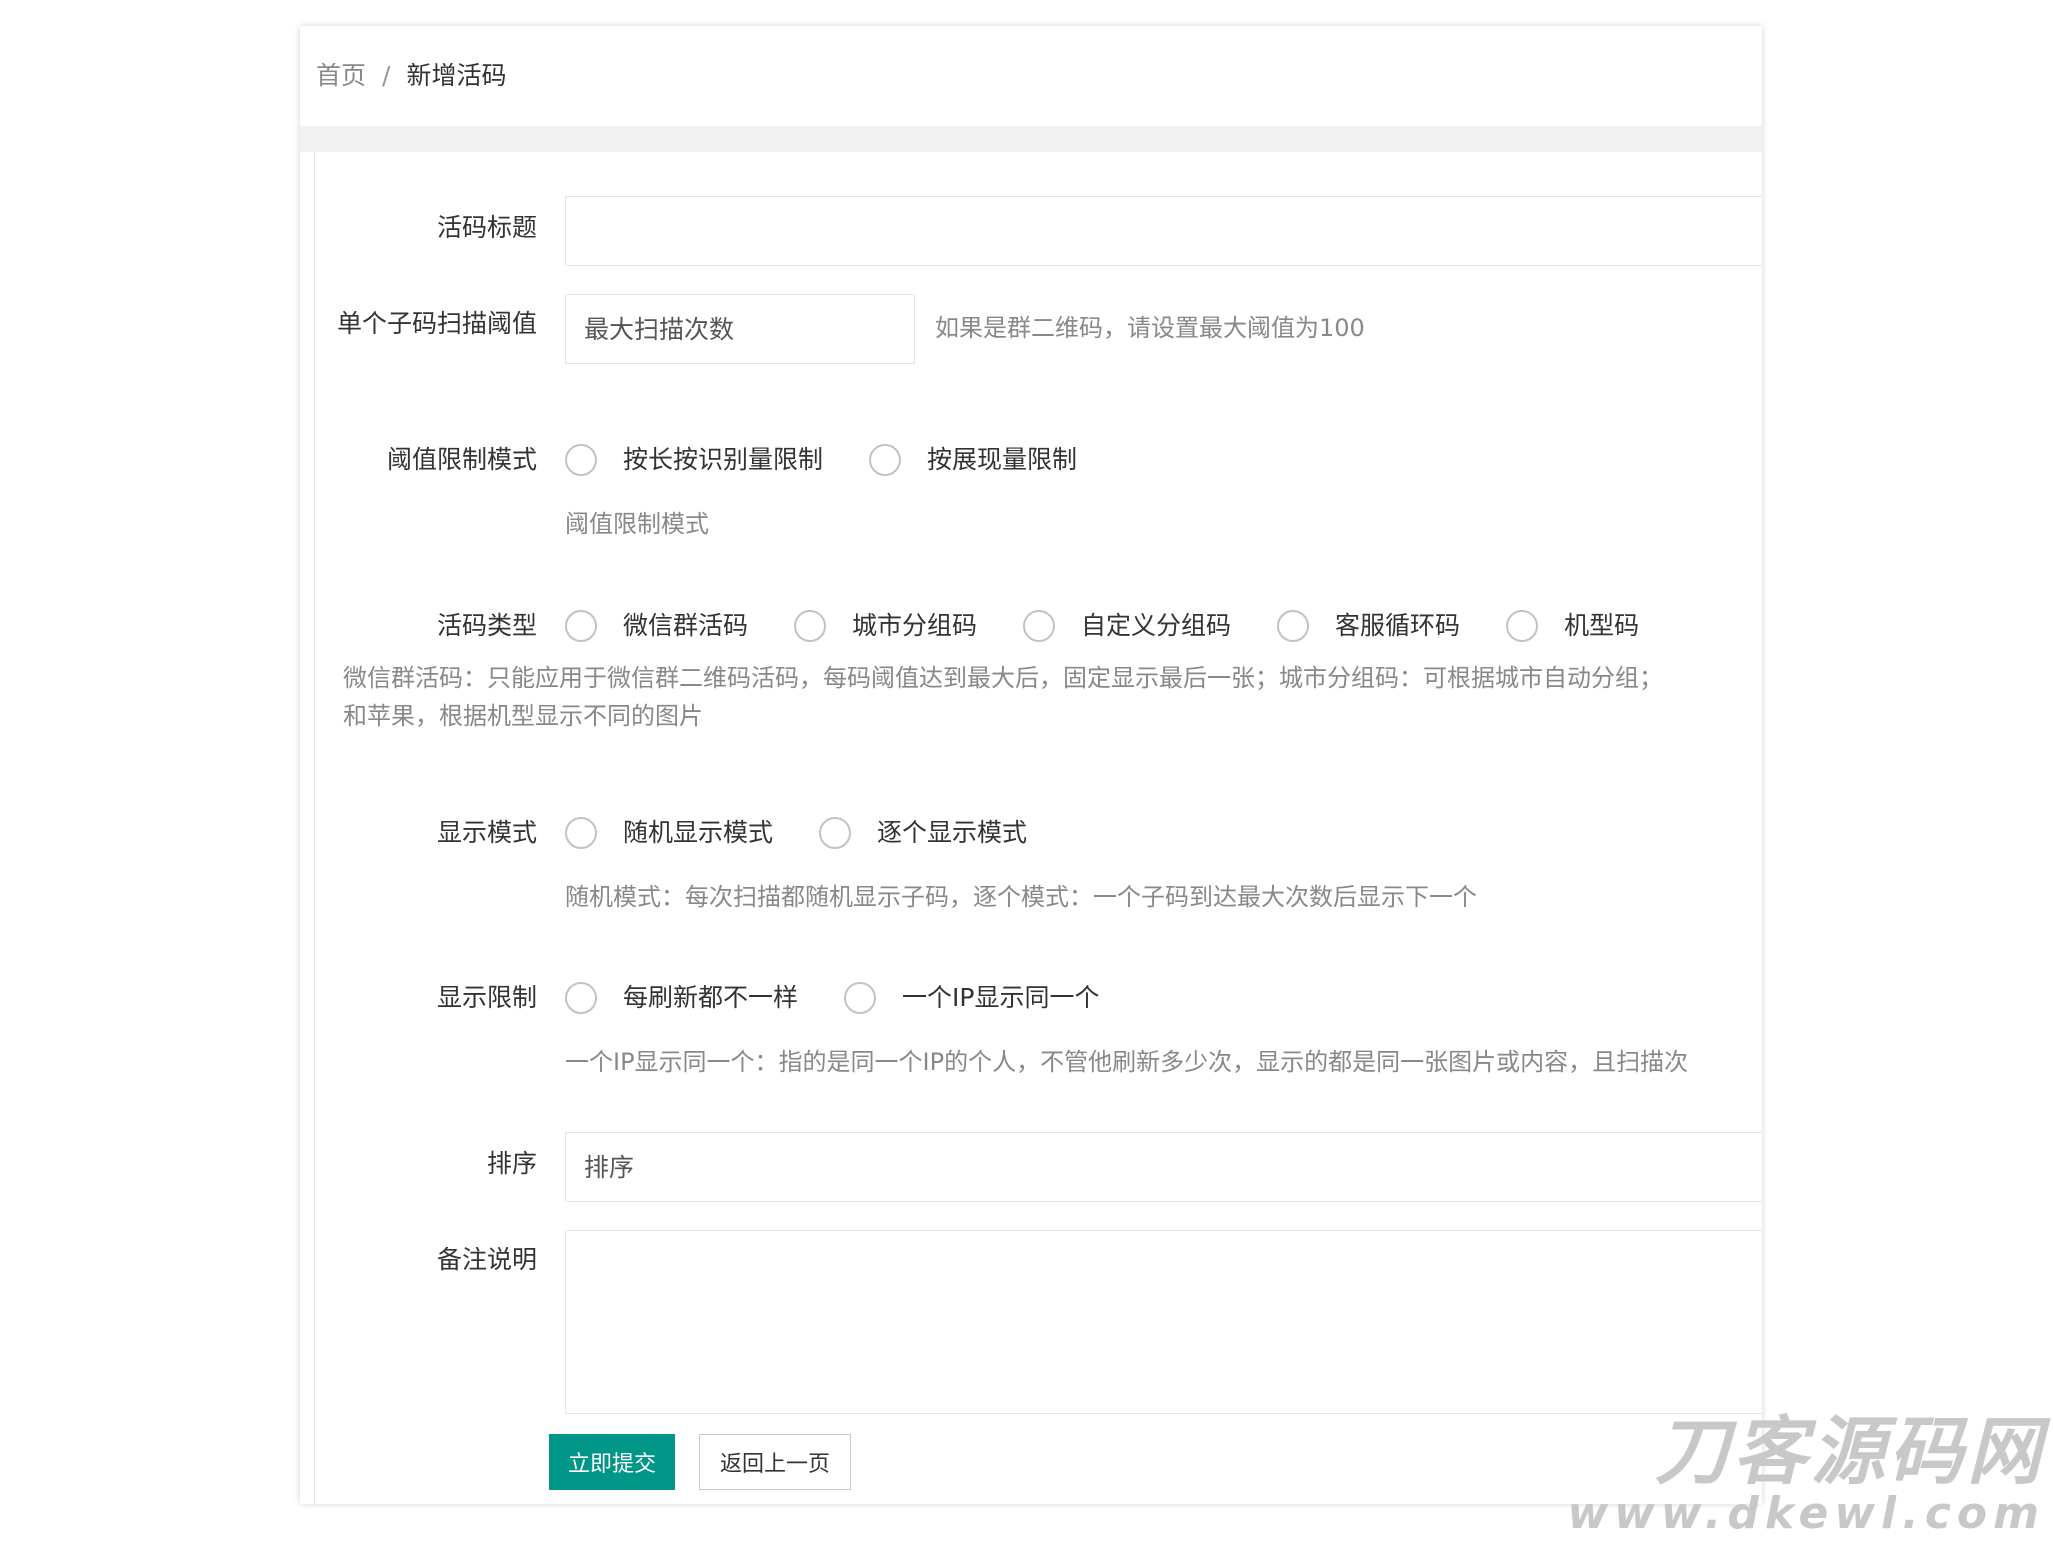  I want to click on radio-label: 按长按识别量限制, so click(723, 459).